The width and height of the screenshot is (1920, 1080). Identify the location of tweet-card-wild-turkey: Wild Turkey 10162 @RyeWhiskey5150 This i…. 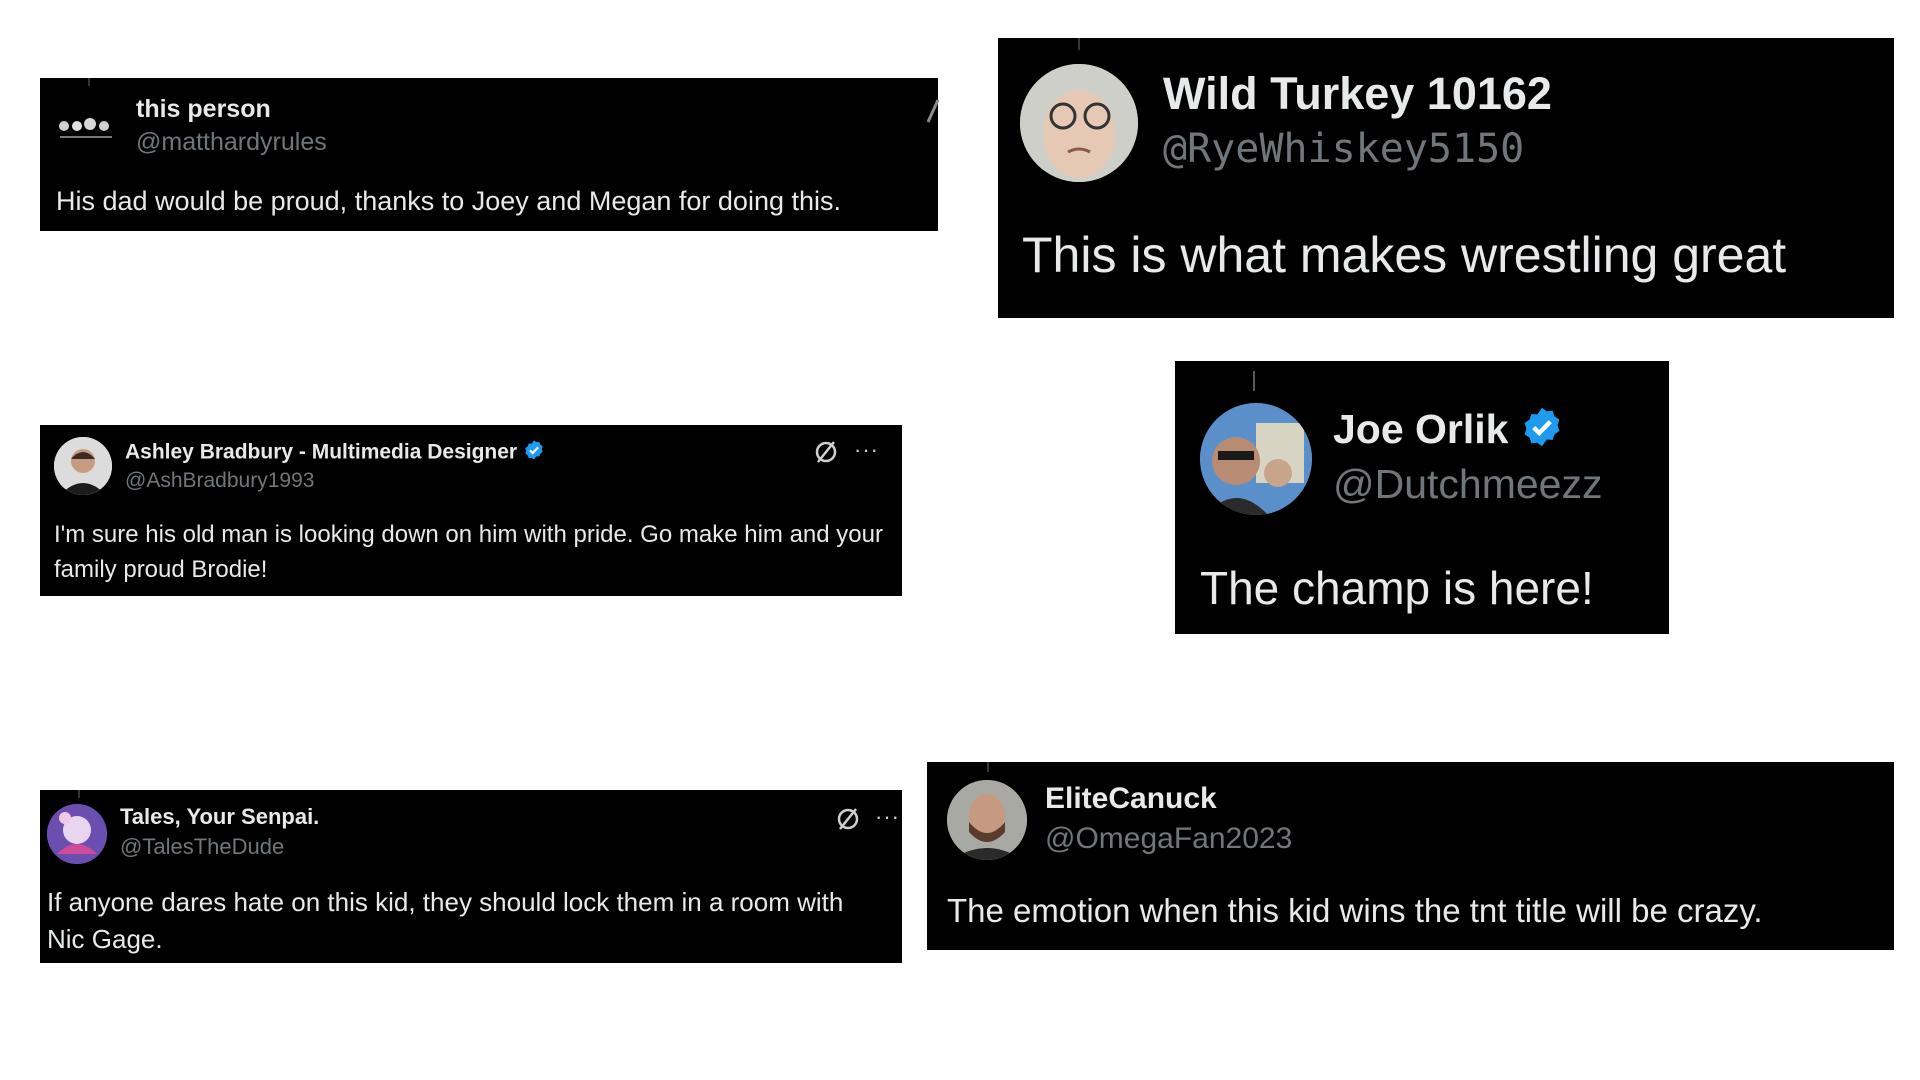
(1446, 178).